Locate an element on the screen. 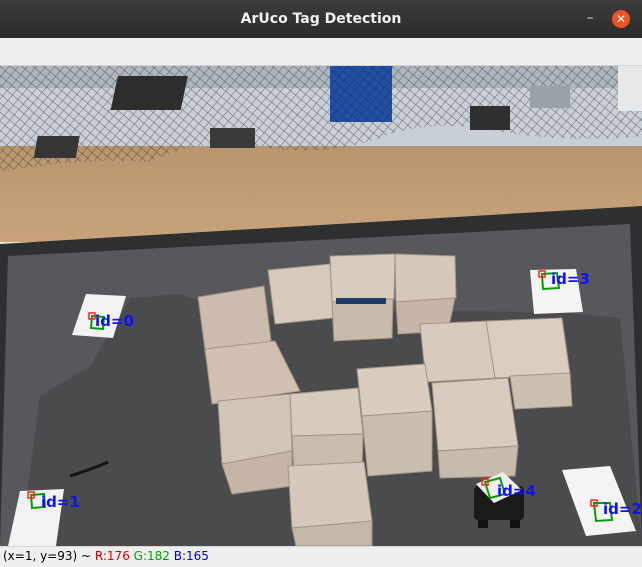  red-value: R:176 is located at coordinates (112, 556).